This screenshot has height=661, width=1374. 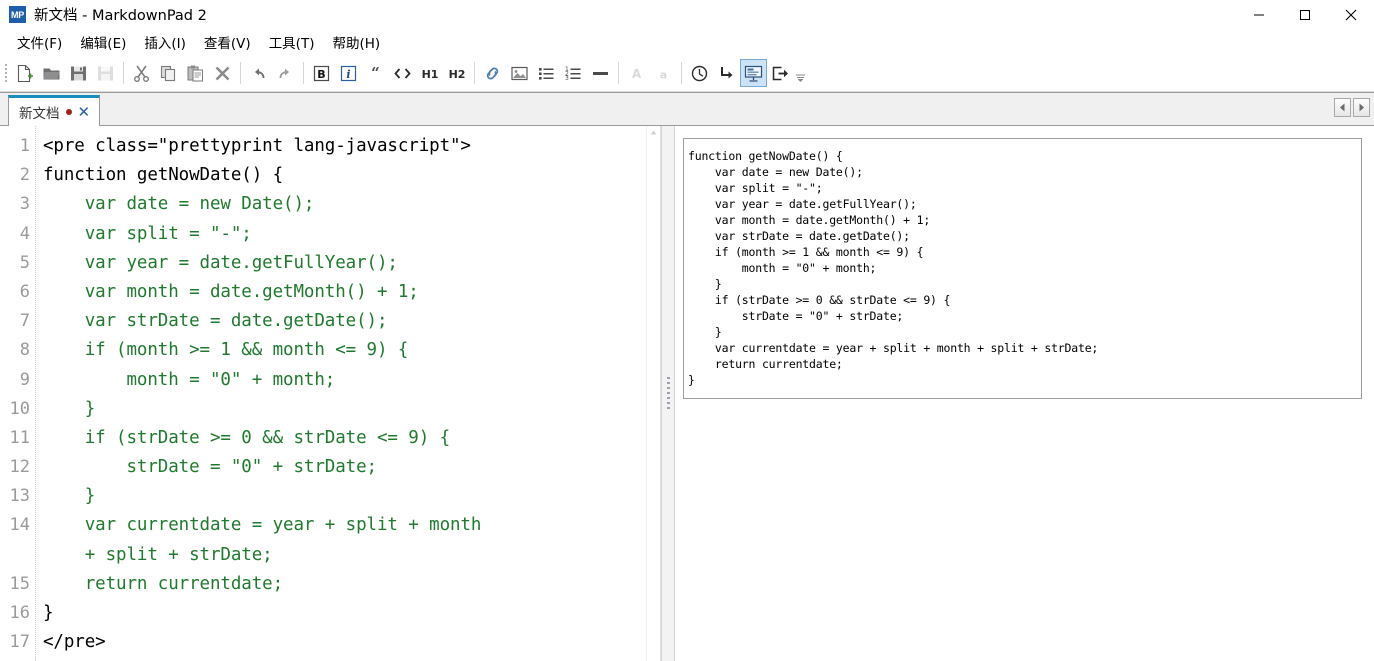 I want to click on overflow-chevron-icon, so click(x=800, y=73).